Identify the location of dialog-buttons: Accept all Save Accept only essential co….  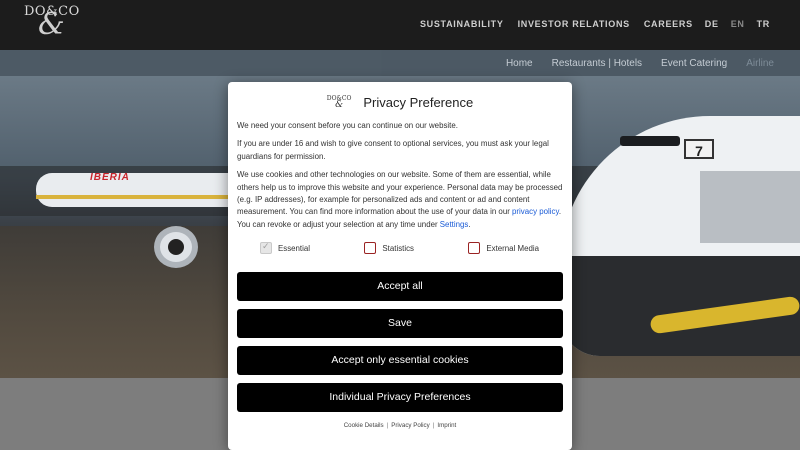
(400, 342).